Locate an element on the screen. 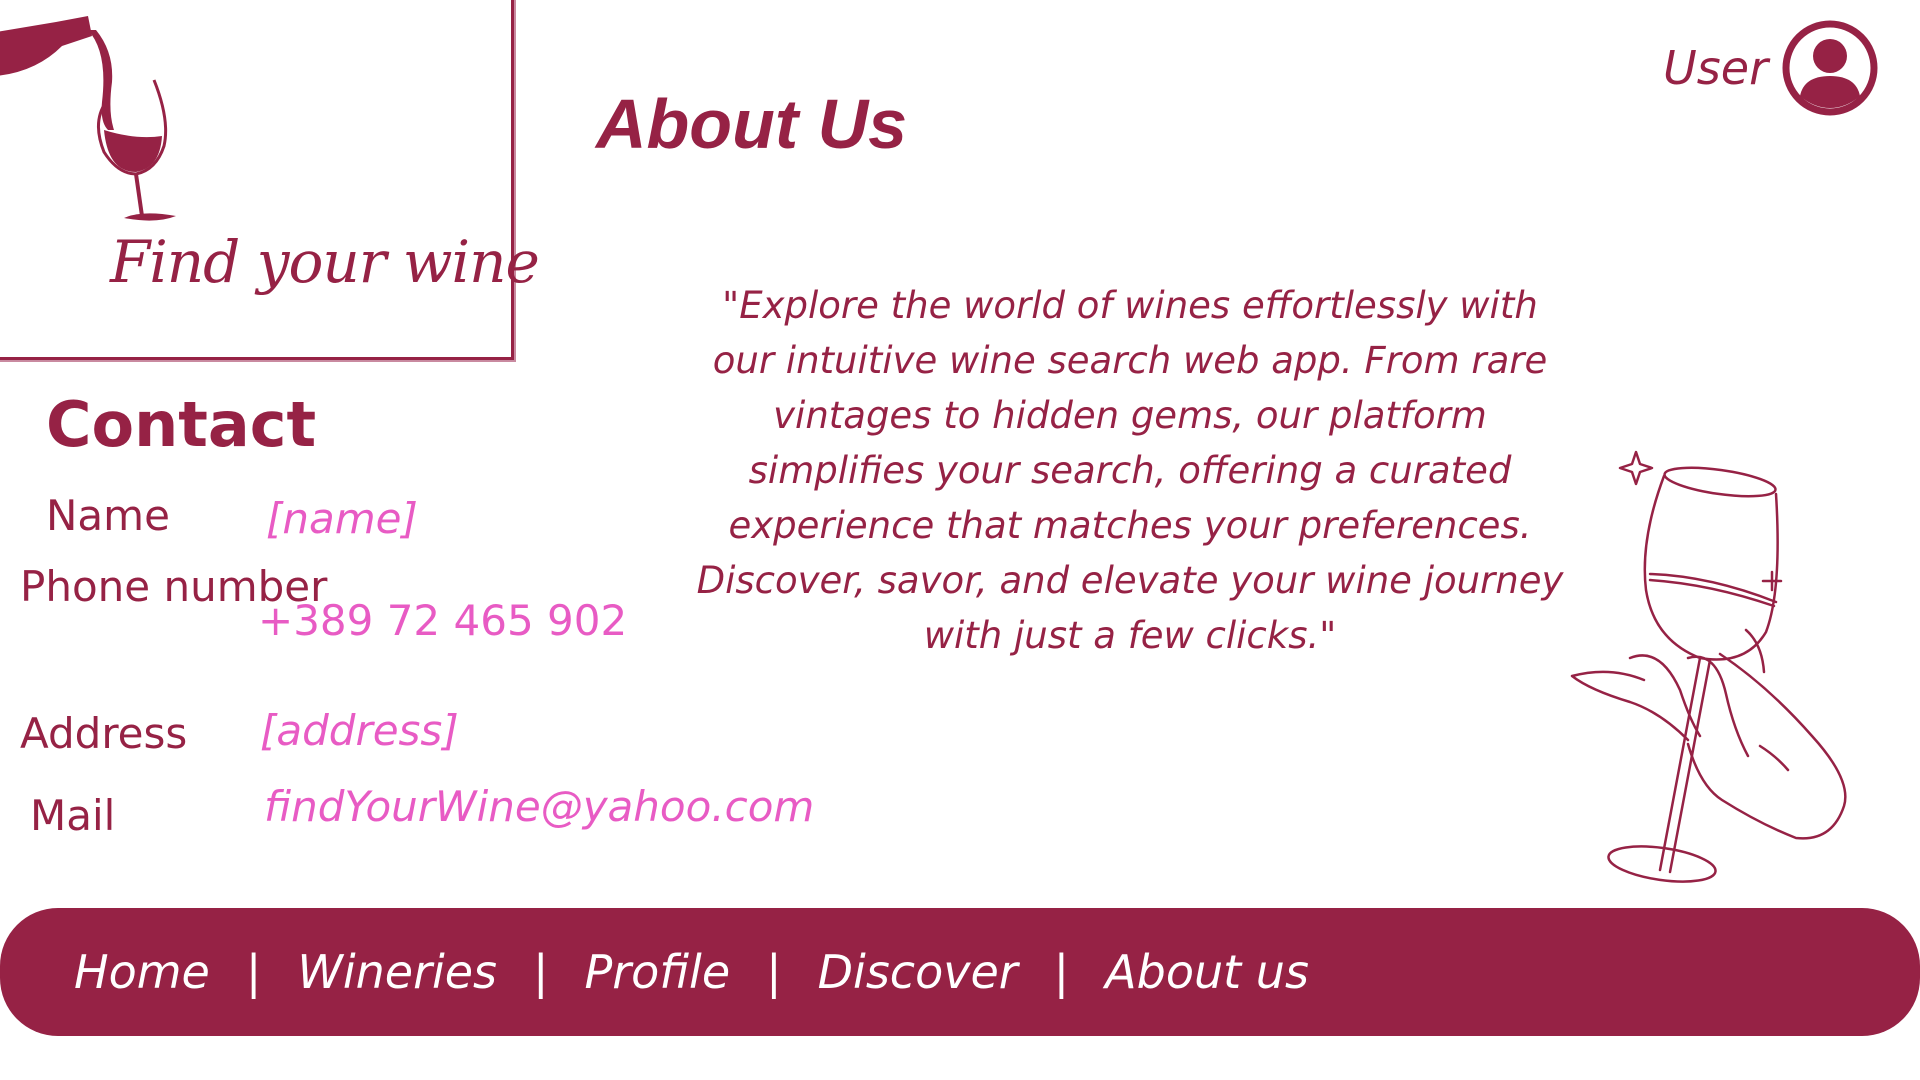 The width and height of the screenshot is (1920, 1080). contact-phone-label: Phone number is located at coordinates (174, 586).